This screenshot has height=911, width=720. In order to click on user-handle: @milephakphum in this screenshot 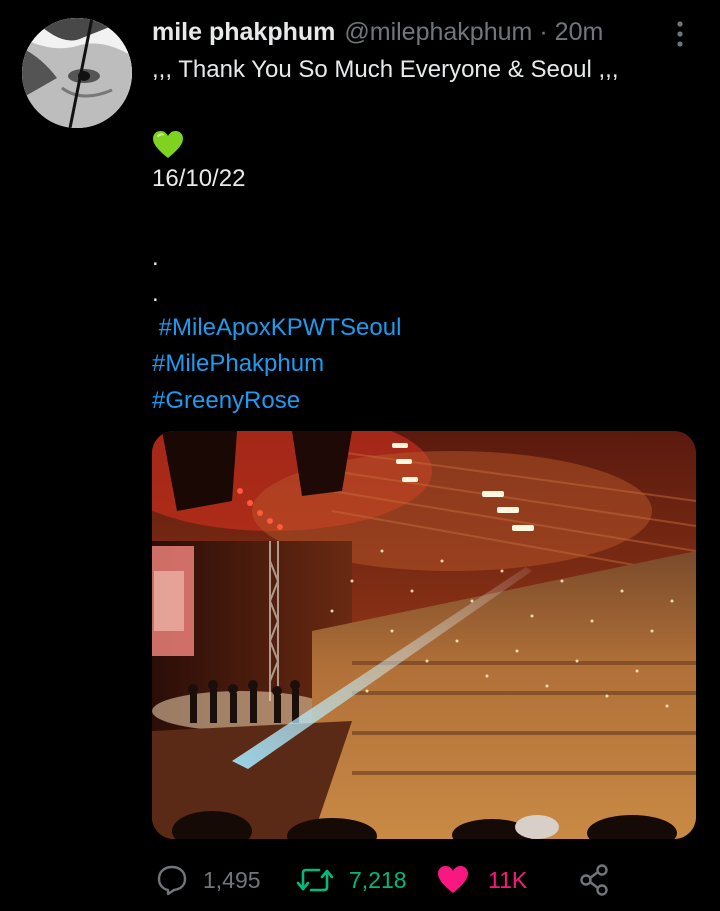, I will do `click(438, 32)`.